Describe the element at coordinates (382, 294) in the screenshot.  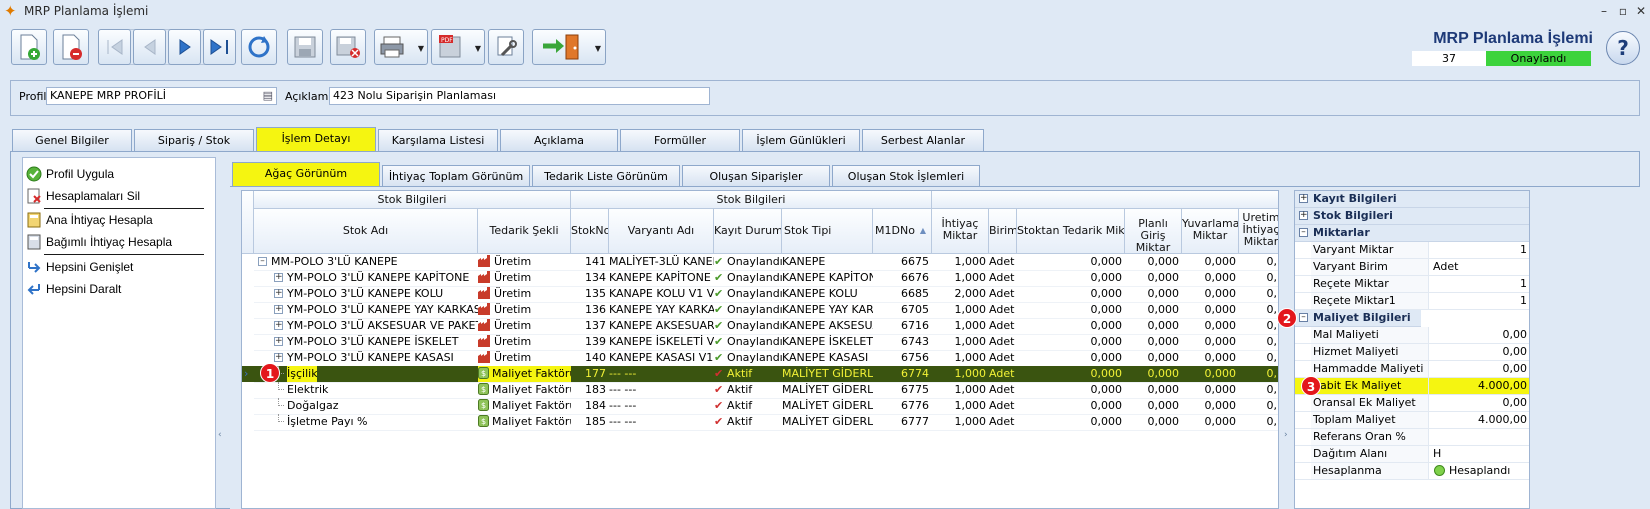
I see `cell-stok-adi: YM-POLO 3'LÜ KANEPE KOLU` at that location.